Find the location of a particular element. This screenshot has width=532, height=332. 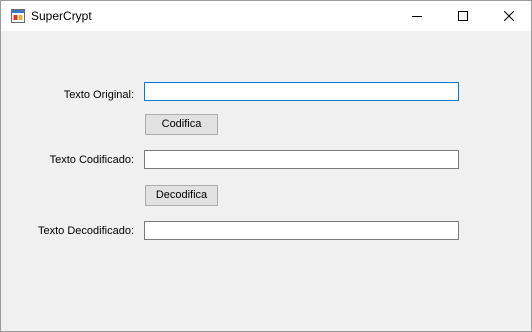

minimize-button is located at coordinates (417, 16).